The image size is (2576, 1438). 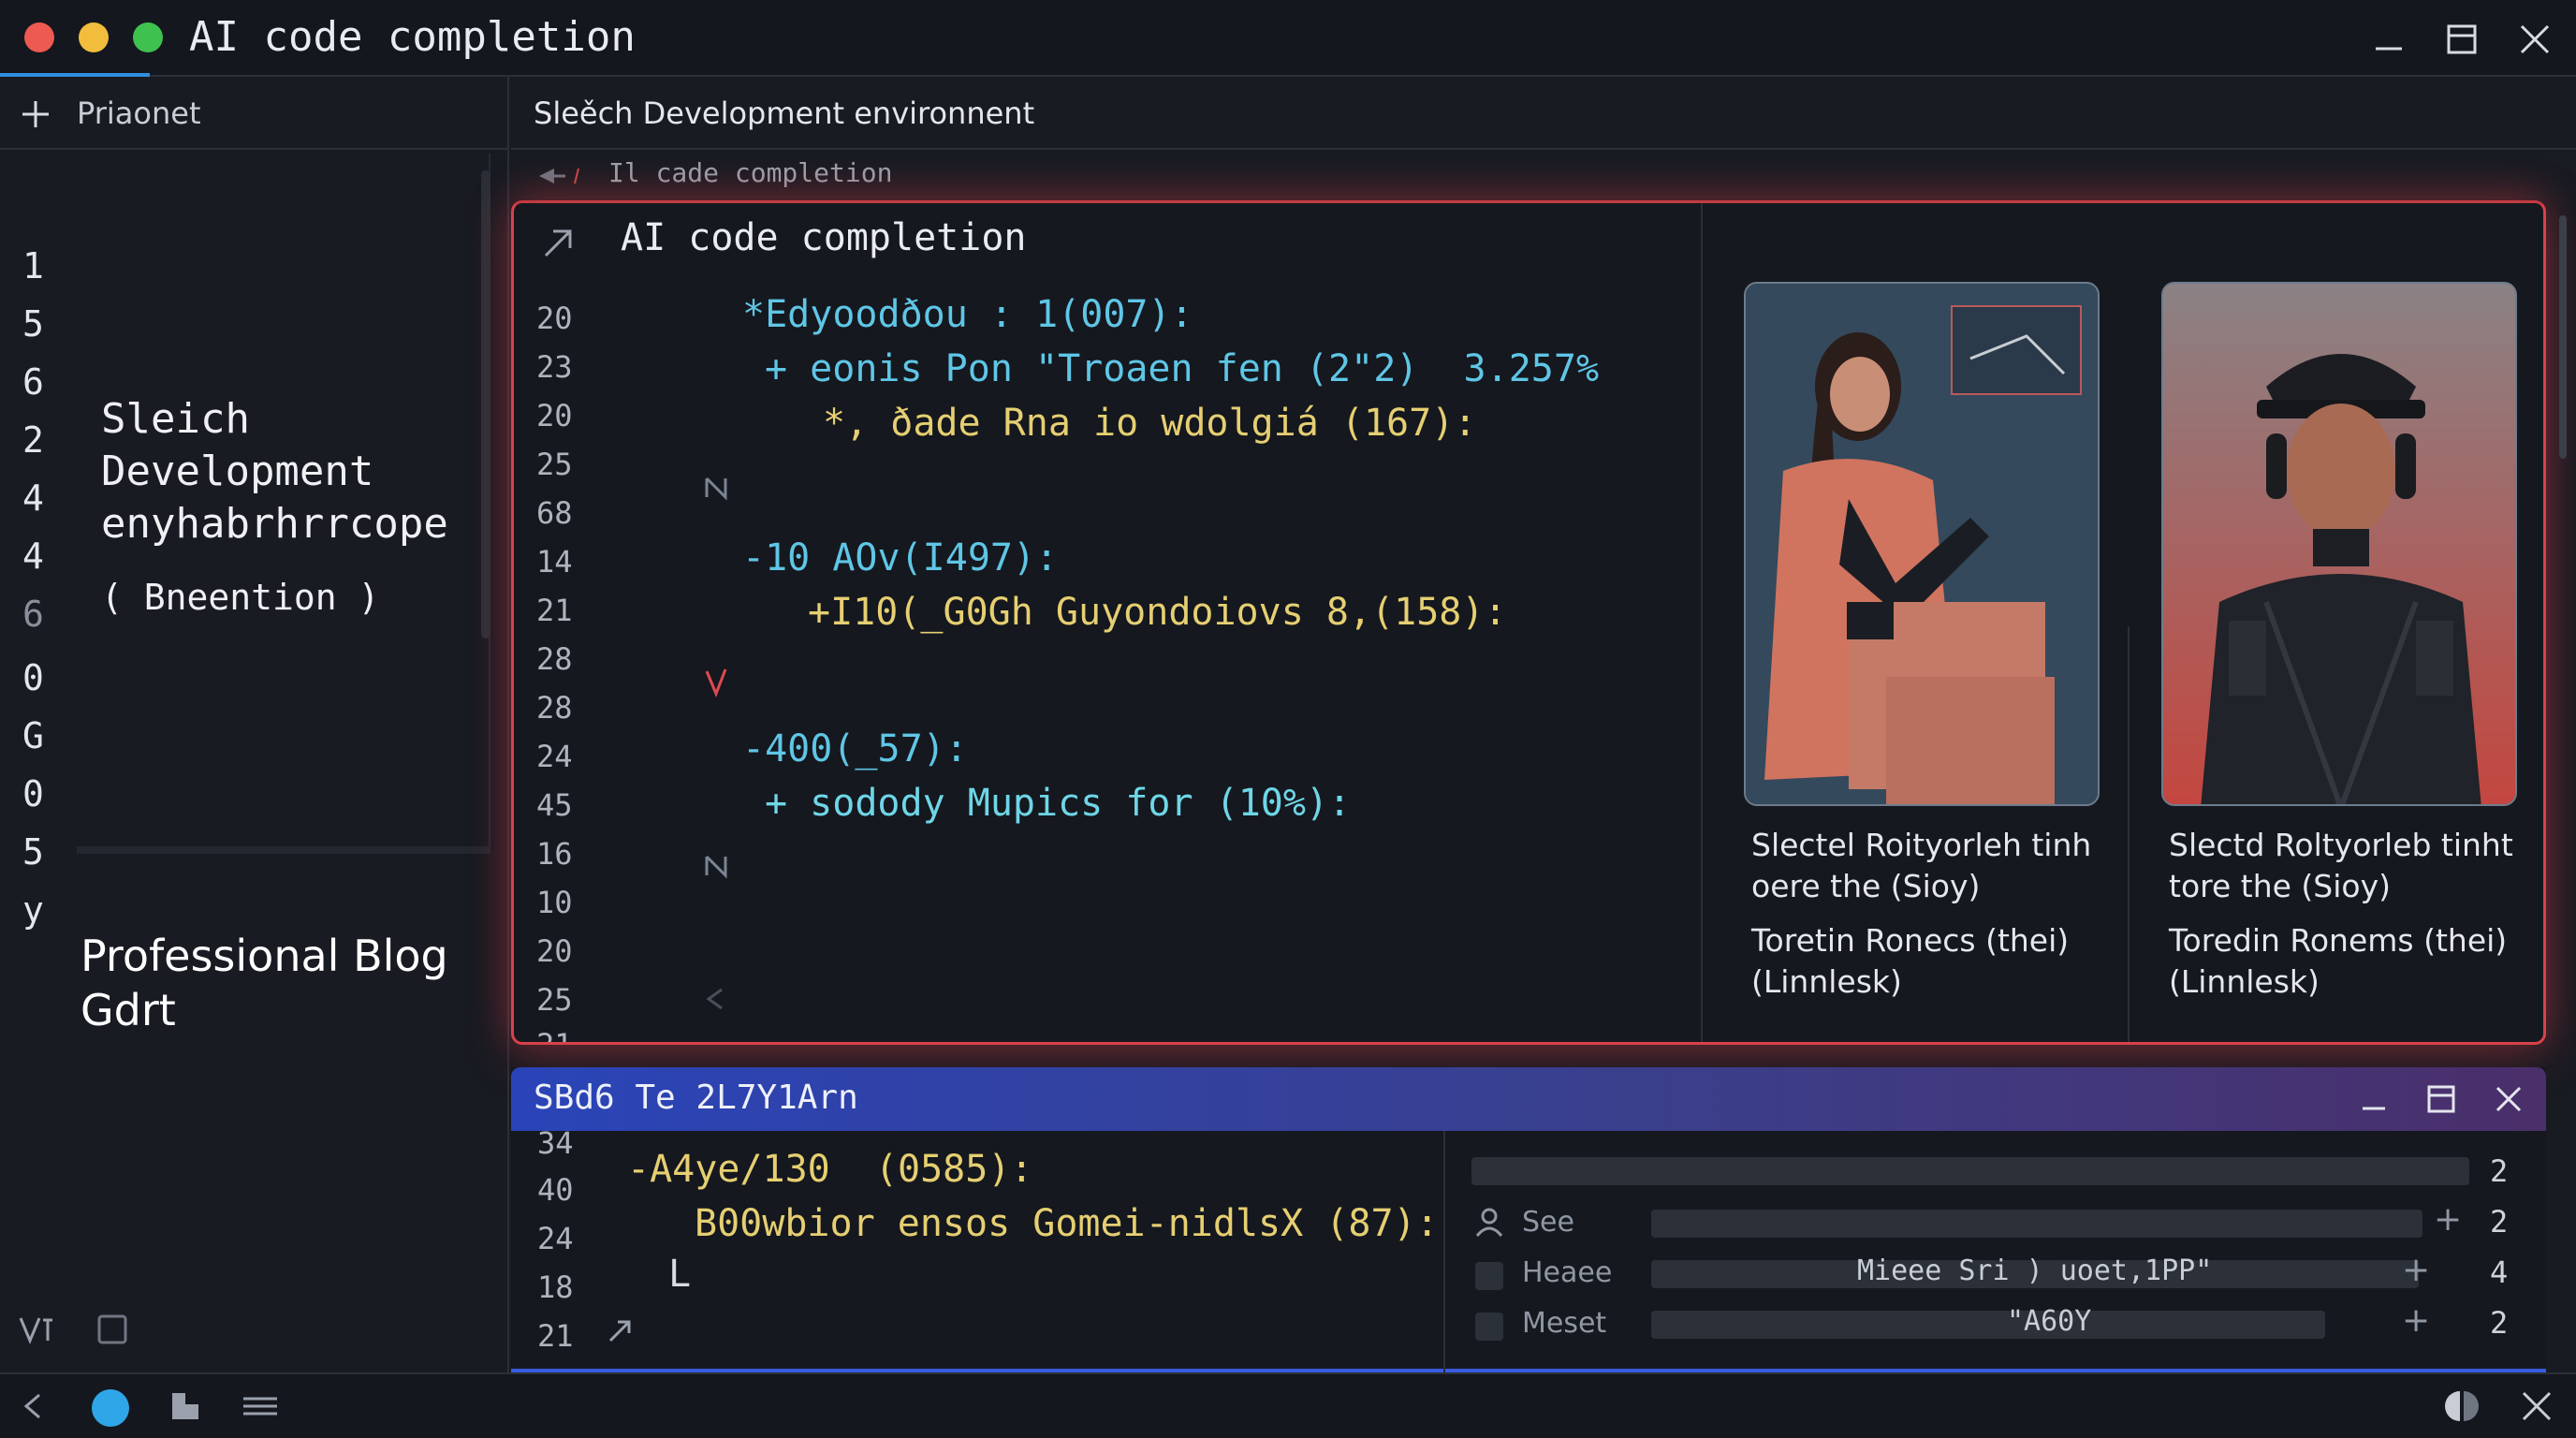 I want to click on zoom-window-dot, so click(x=148, y=37).